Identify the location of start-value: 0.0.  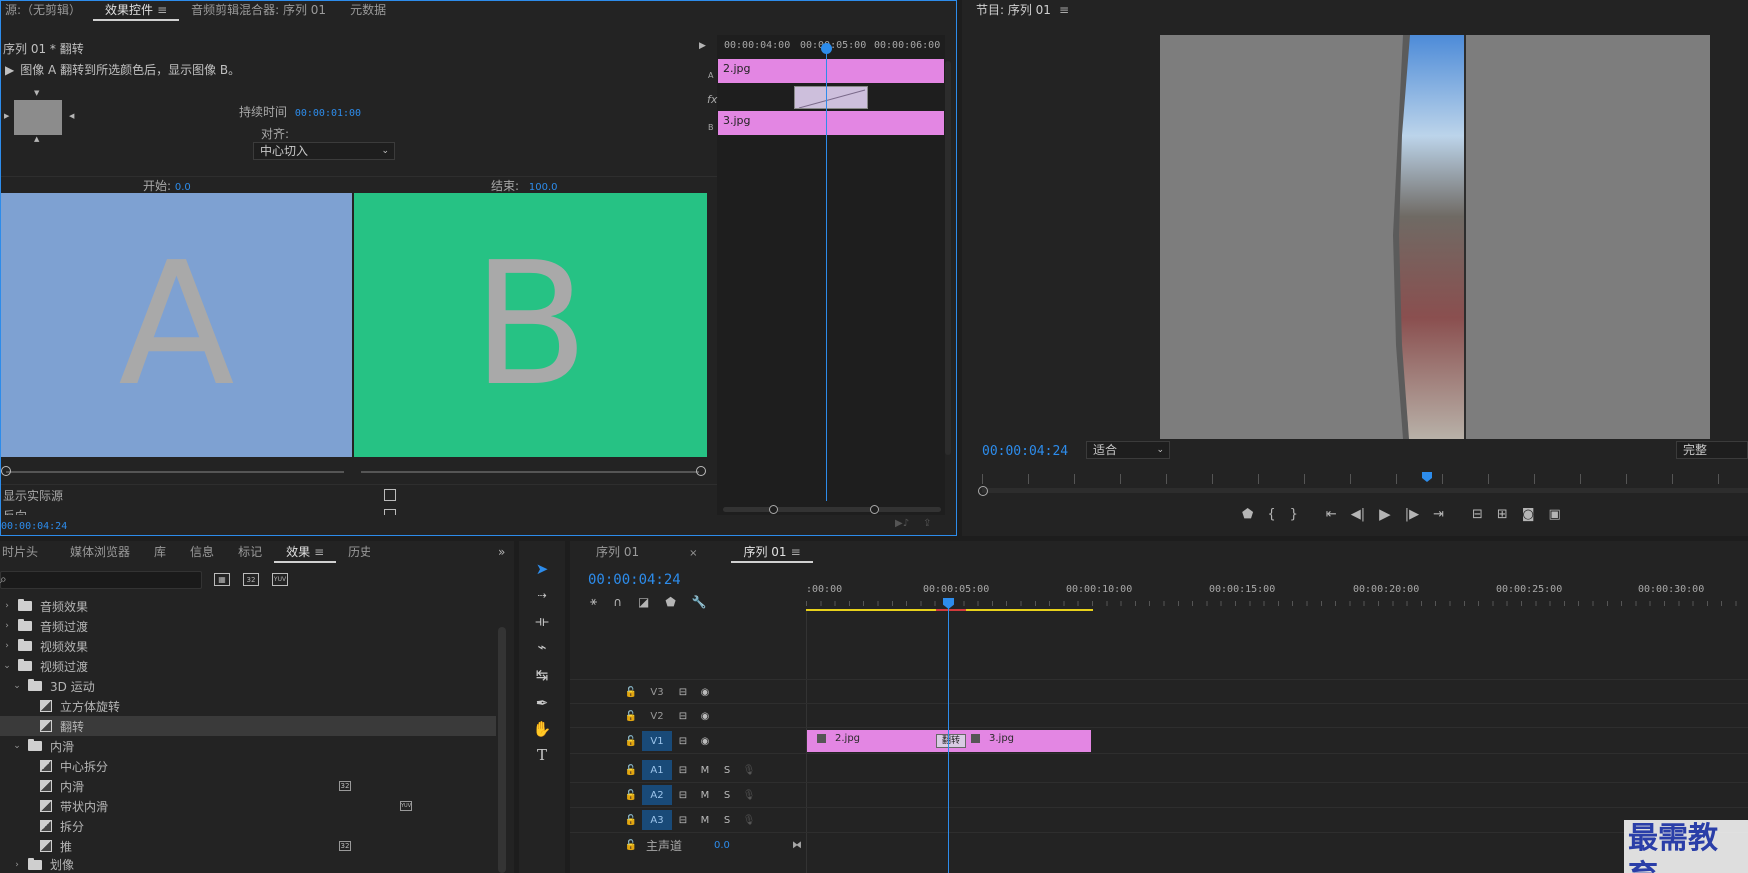
(183, 187).